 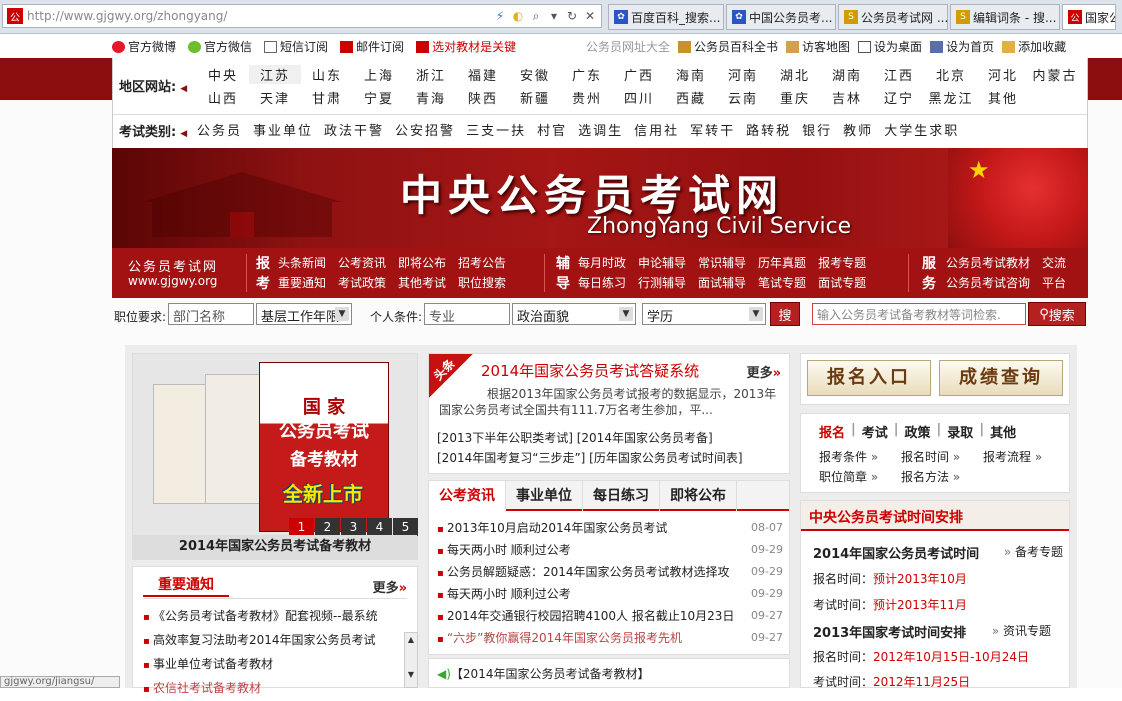 I want to click on region-link: 广东, so click(x=587, y=74).